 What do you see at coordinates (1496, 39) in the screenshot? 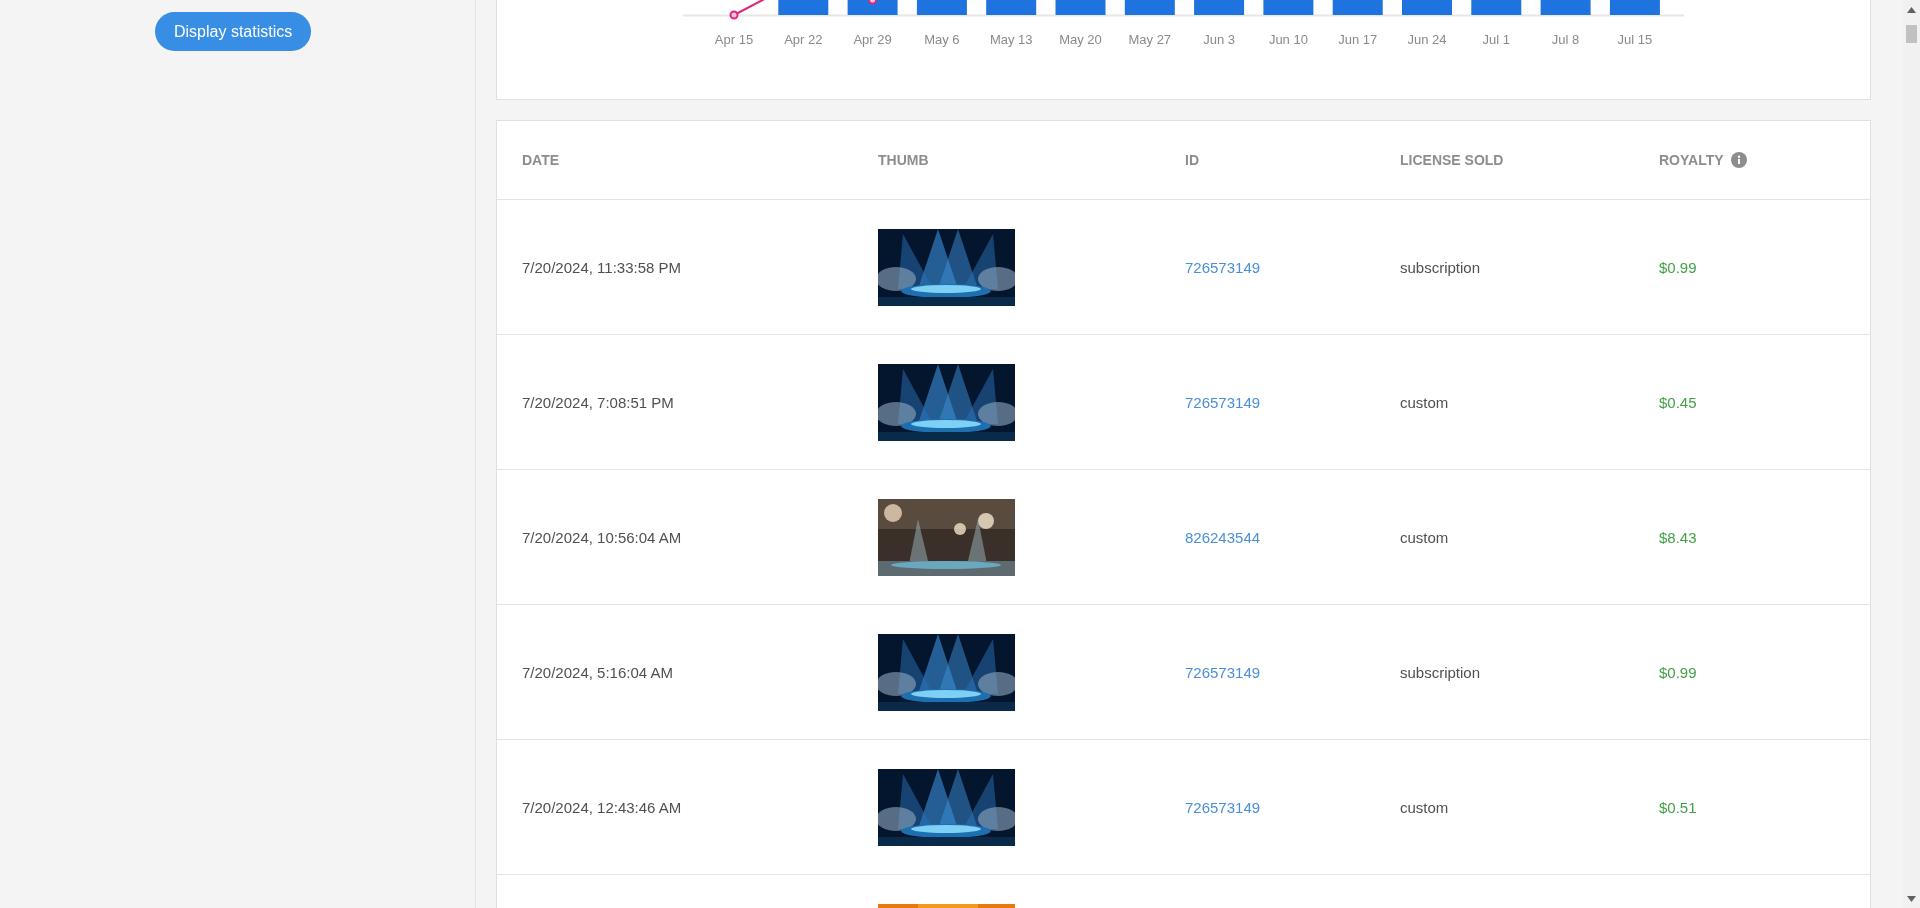
I see `axis-label: Jul 1` at bounding box center [1496, 39].